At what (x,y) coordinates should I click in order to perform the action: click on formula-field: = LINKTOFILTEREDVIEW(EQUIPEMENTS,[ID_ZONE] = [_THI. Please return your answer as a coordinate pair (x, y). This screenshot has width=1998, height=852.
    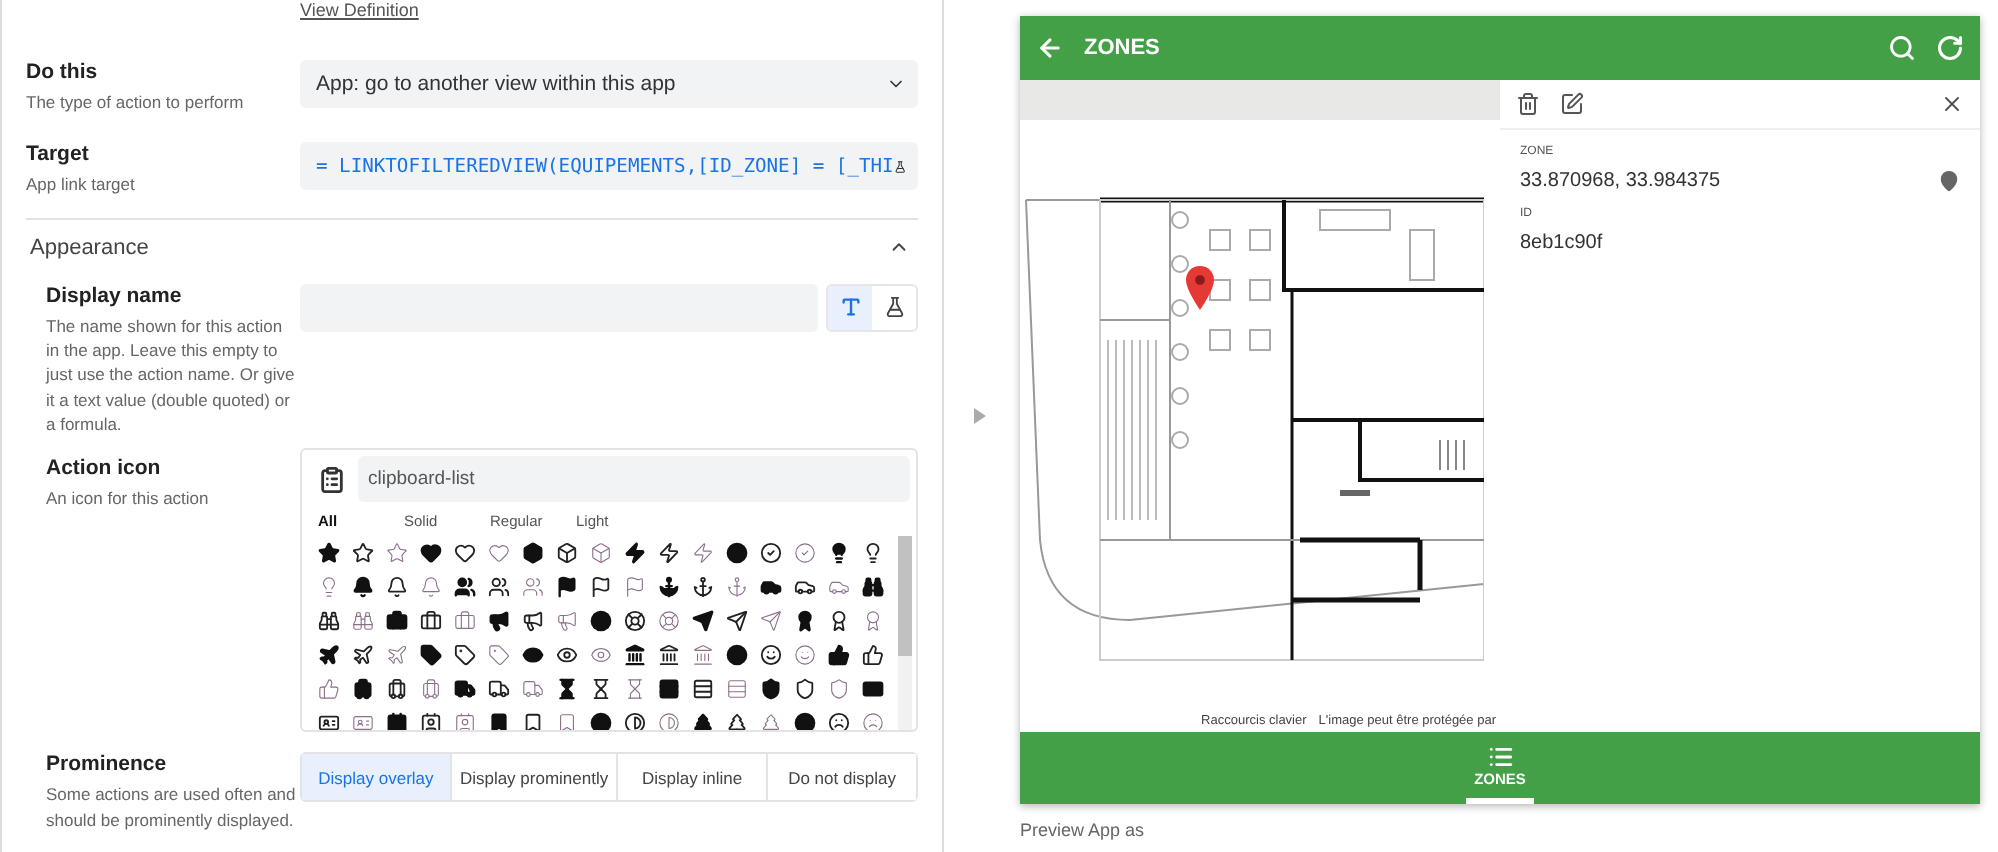
    Looking at the image, I should click on (609, 166).